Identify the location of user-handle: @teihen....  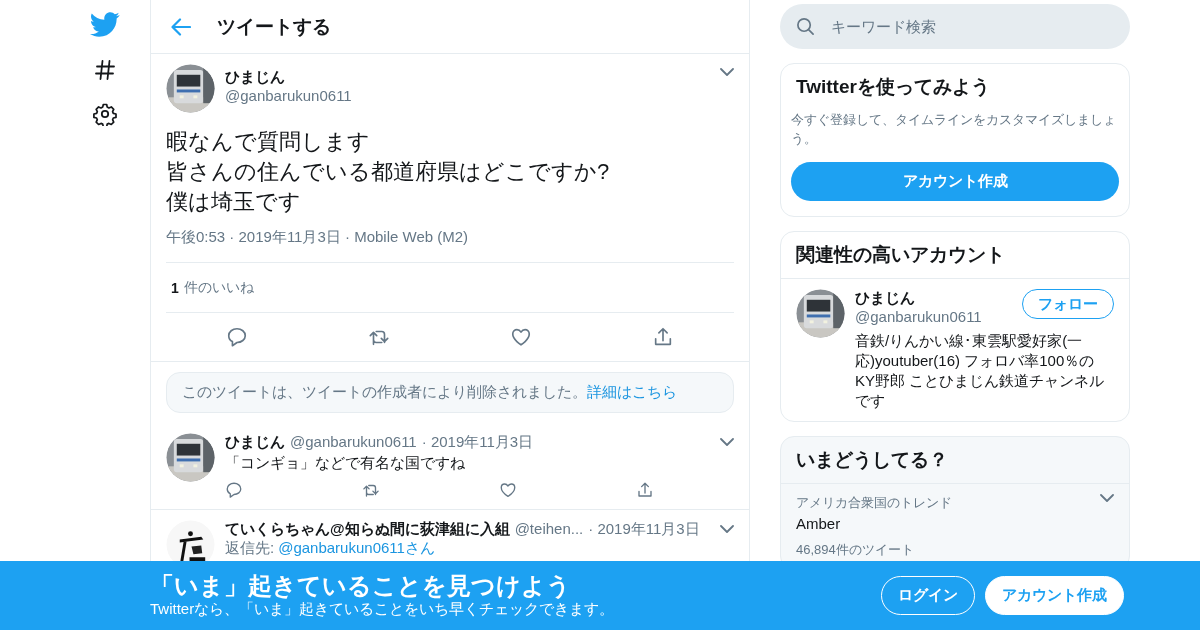
(549, 528).